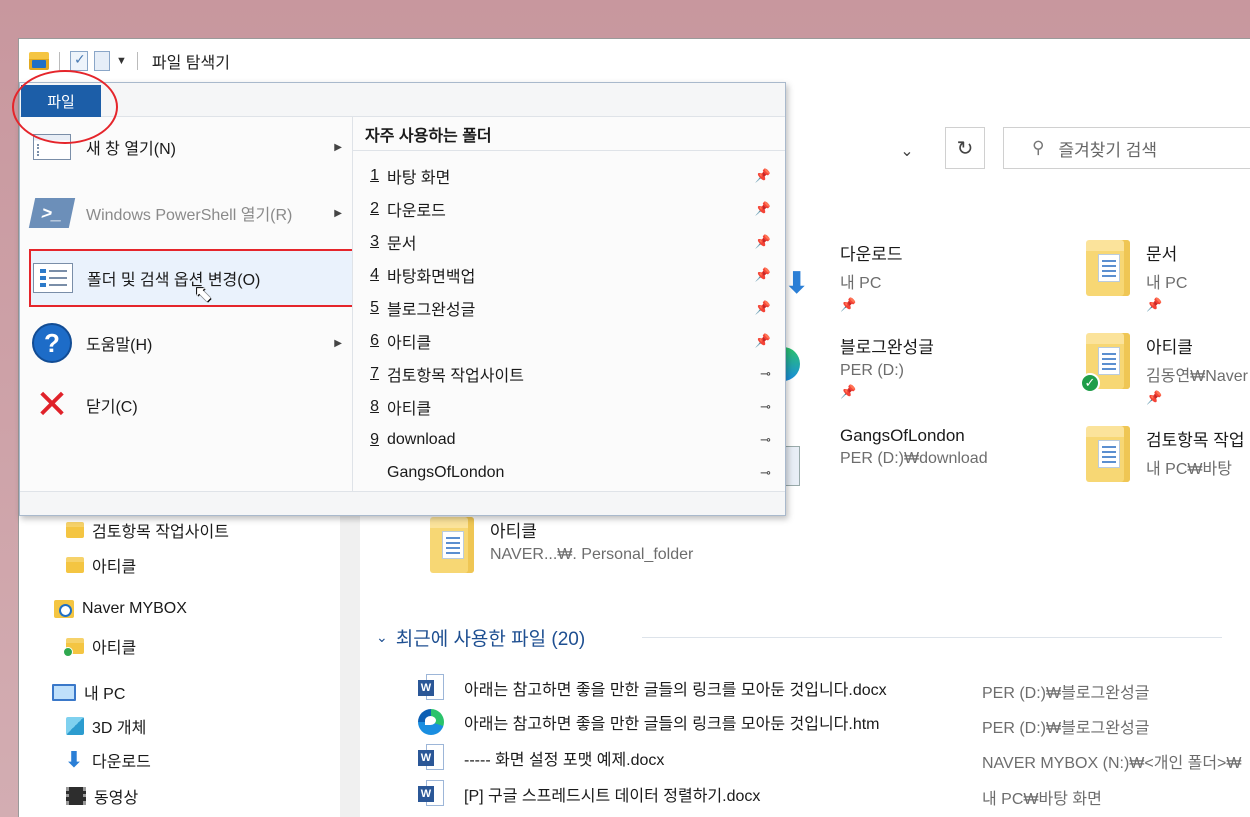 This screenshot has width=1250, height=817. What do you see at coordinates (804, 456) in the screenshot?
I see `file-folder-icon` at bounding box center [804, 456].